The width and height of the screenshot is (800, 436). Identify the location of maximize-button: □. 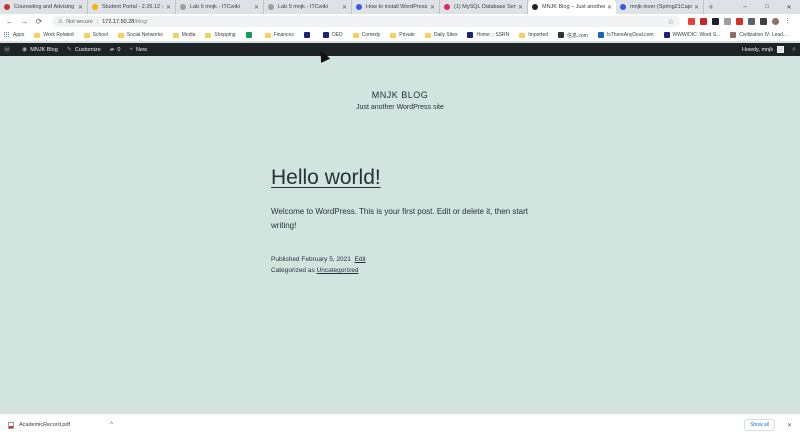
(767, 7).